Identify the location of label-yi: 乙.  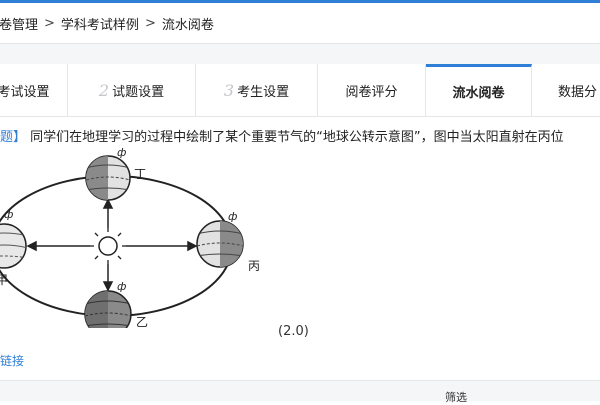
(142, 321).